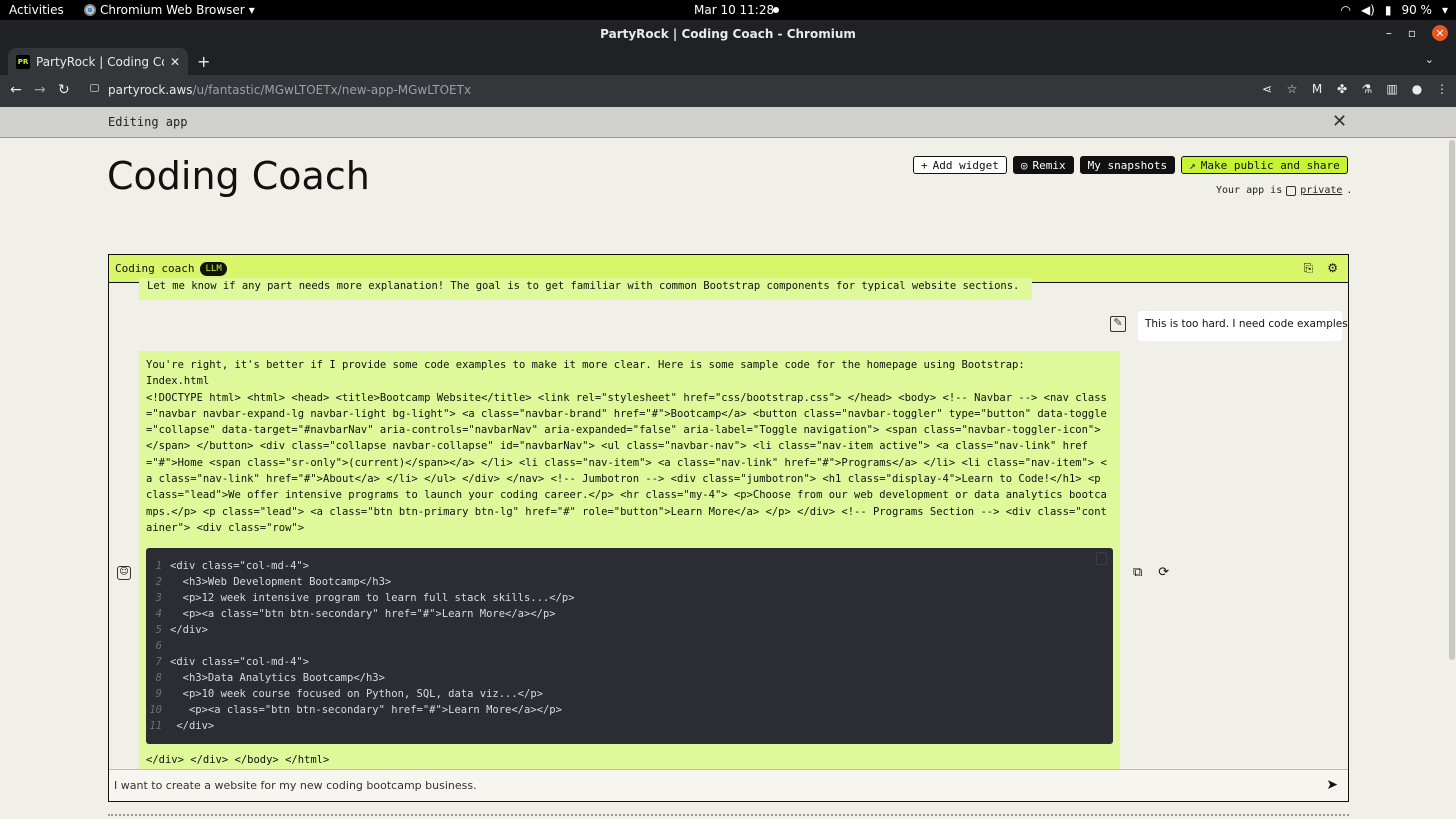  I want to click on code-text: <h3>Web Development Bootcamp</h3>, so click(281, 582).